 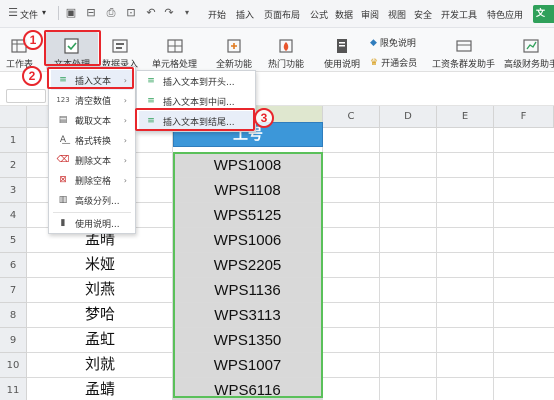 I want to click on cell-b2: WPS1008, so click(x=247, y=165).